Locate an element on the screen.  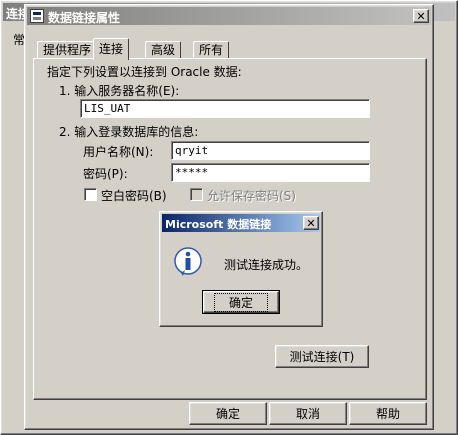
ok-button: 确定 is located at coordinates (228, 413).